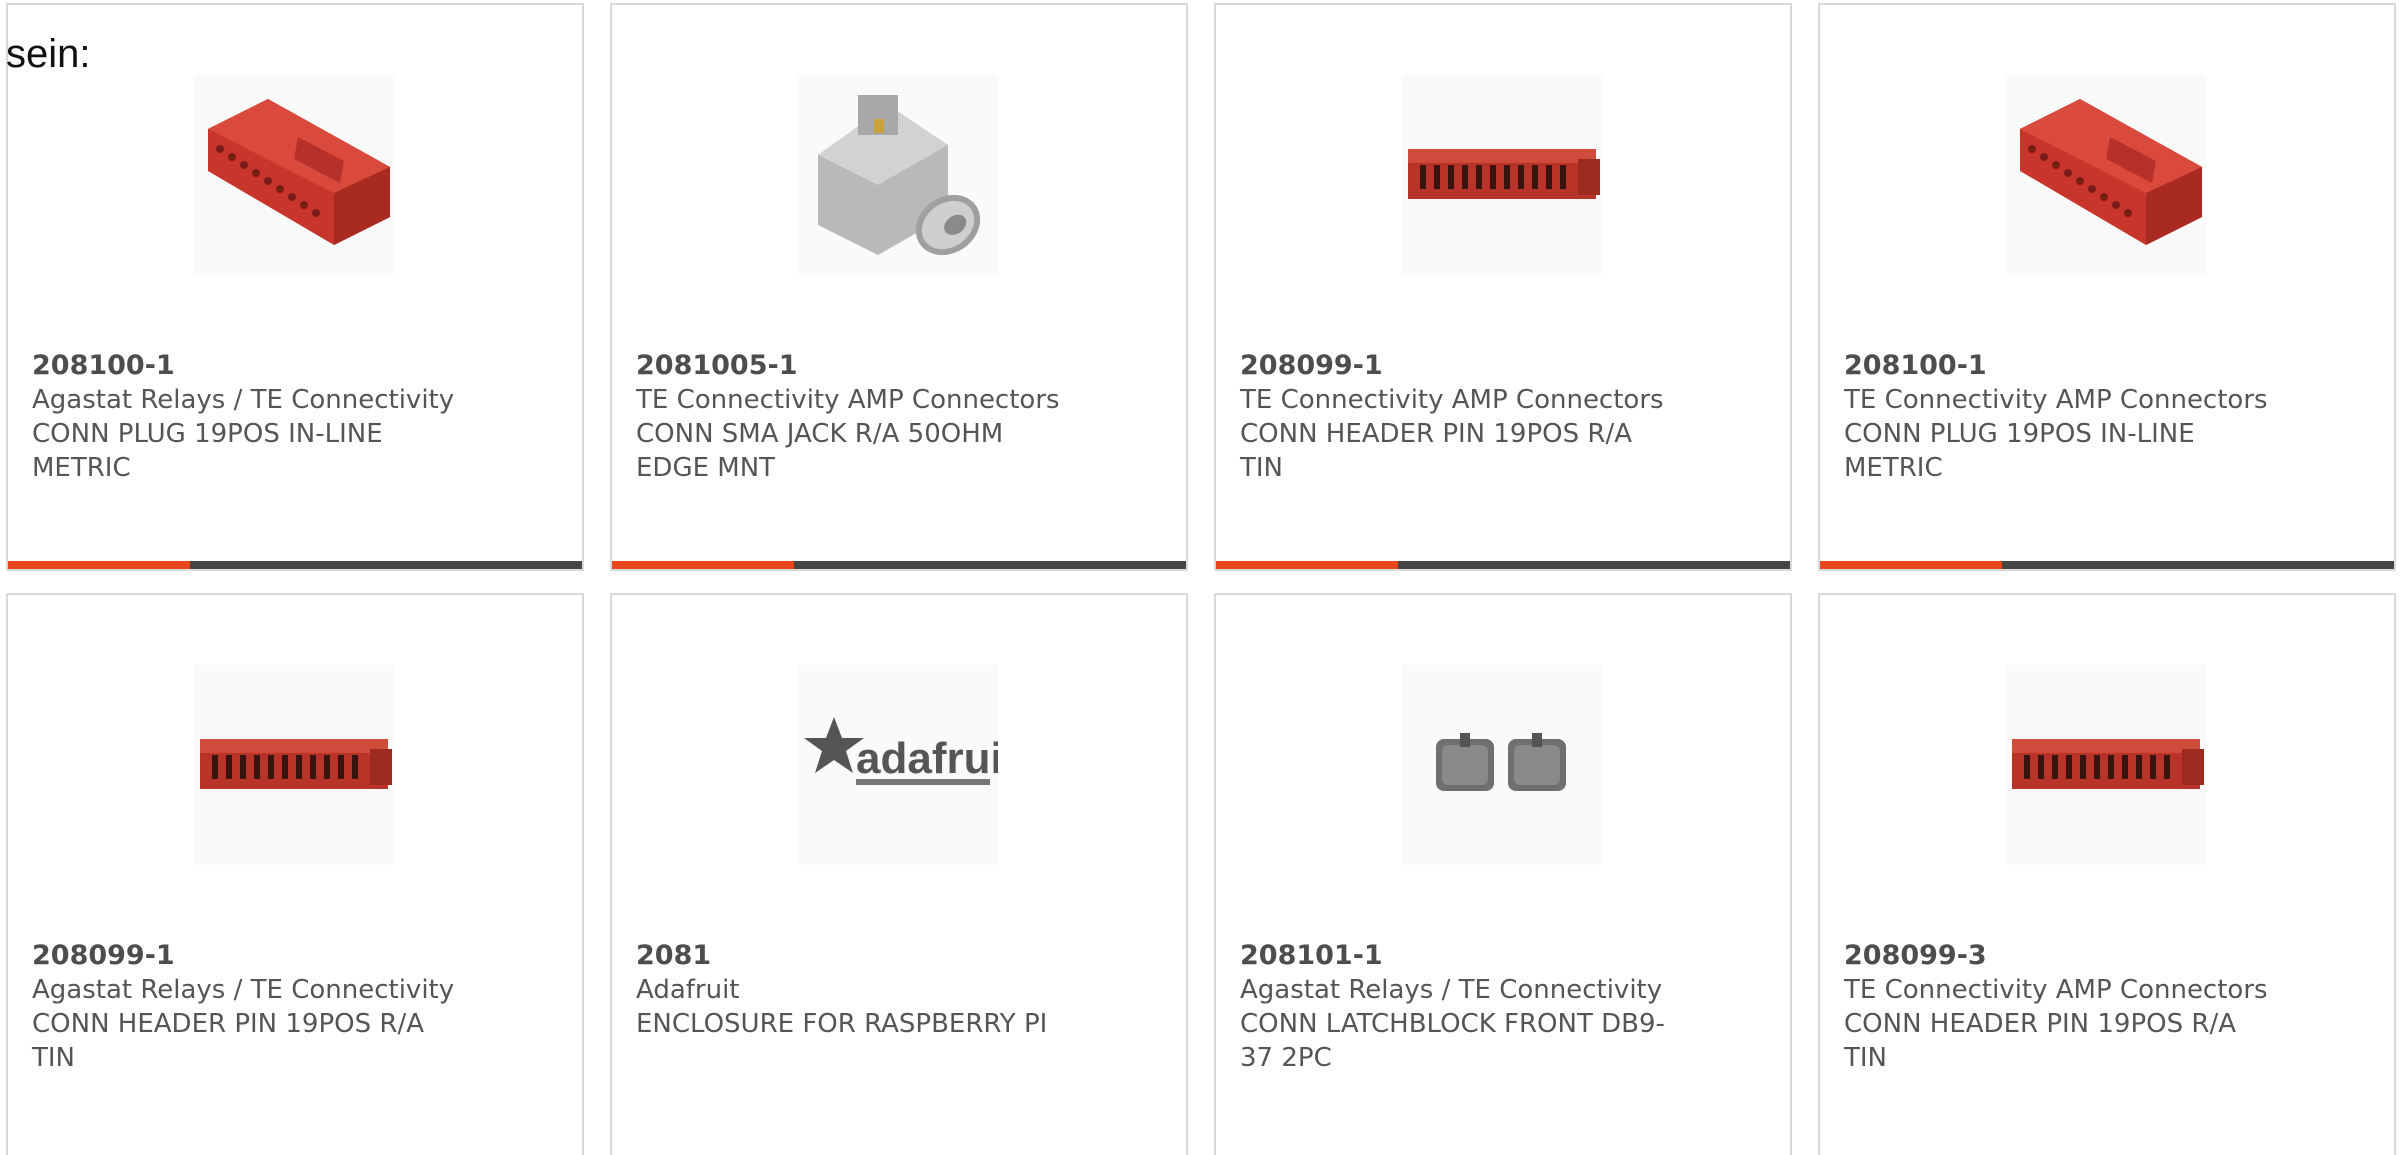 The image size is (2400, 1155). I want to click on description: CONN LATCHBLOCK FRONT DB9-37 2PC, so click(1452, 1041).